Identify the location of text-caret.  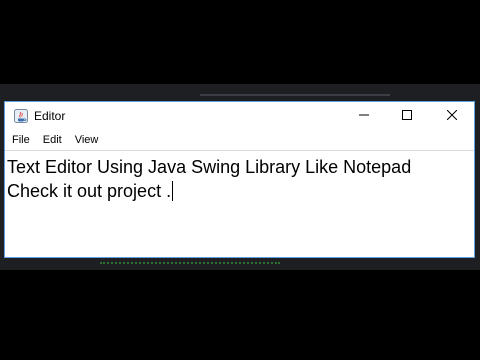
(173, 191).